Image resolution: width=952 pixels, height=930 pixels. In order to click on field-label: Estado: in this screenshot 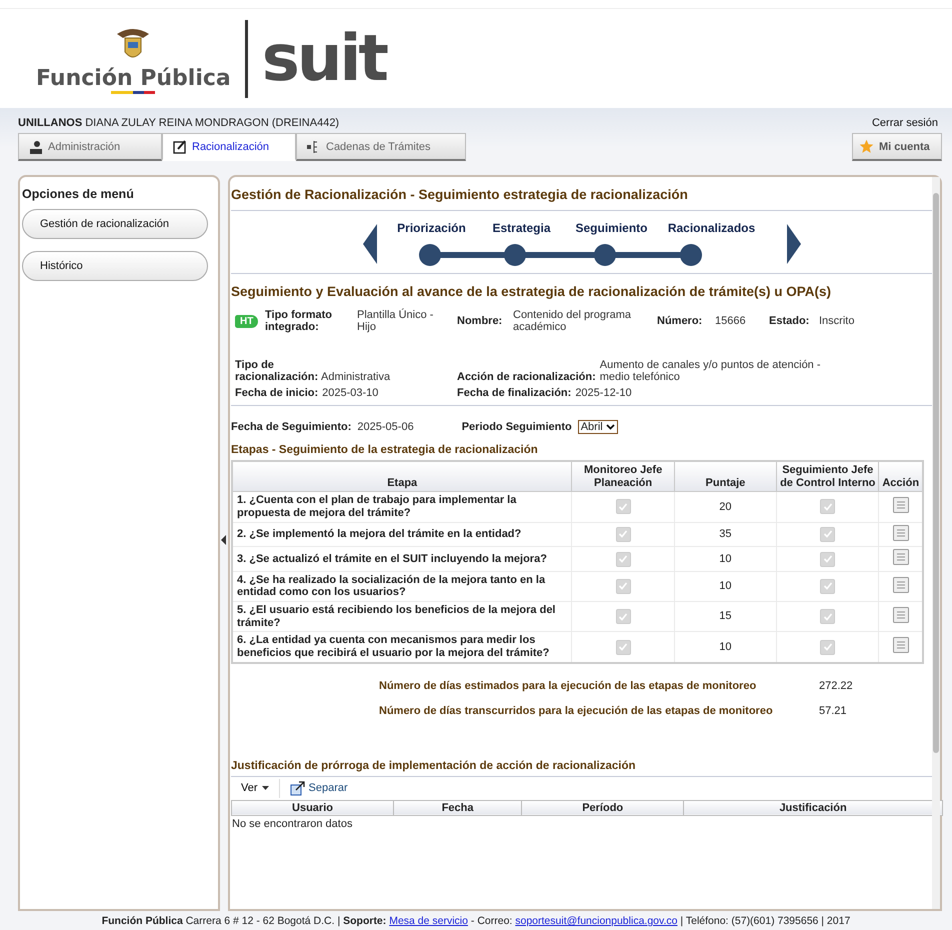, I will do `click(789, 321)`.